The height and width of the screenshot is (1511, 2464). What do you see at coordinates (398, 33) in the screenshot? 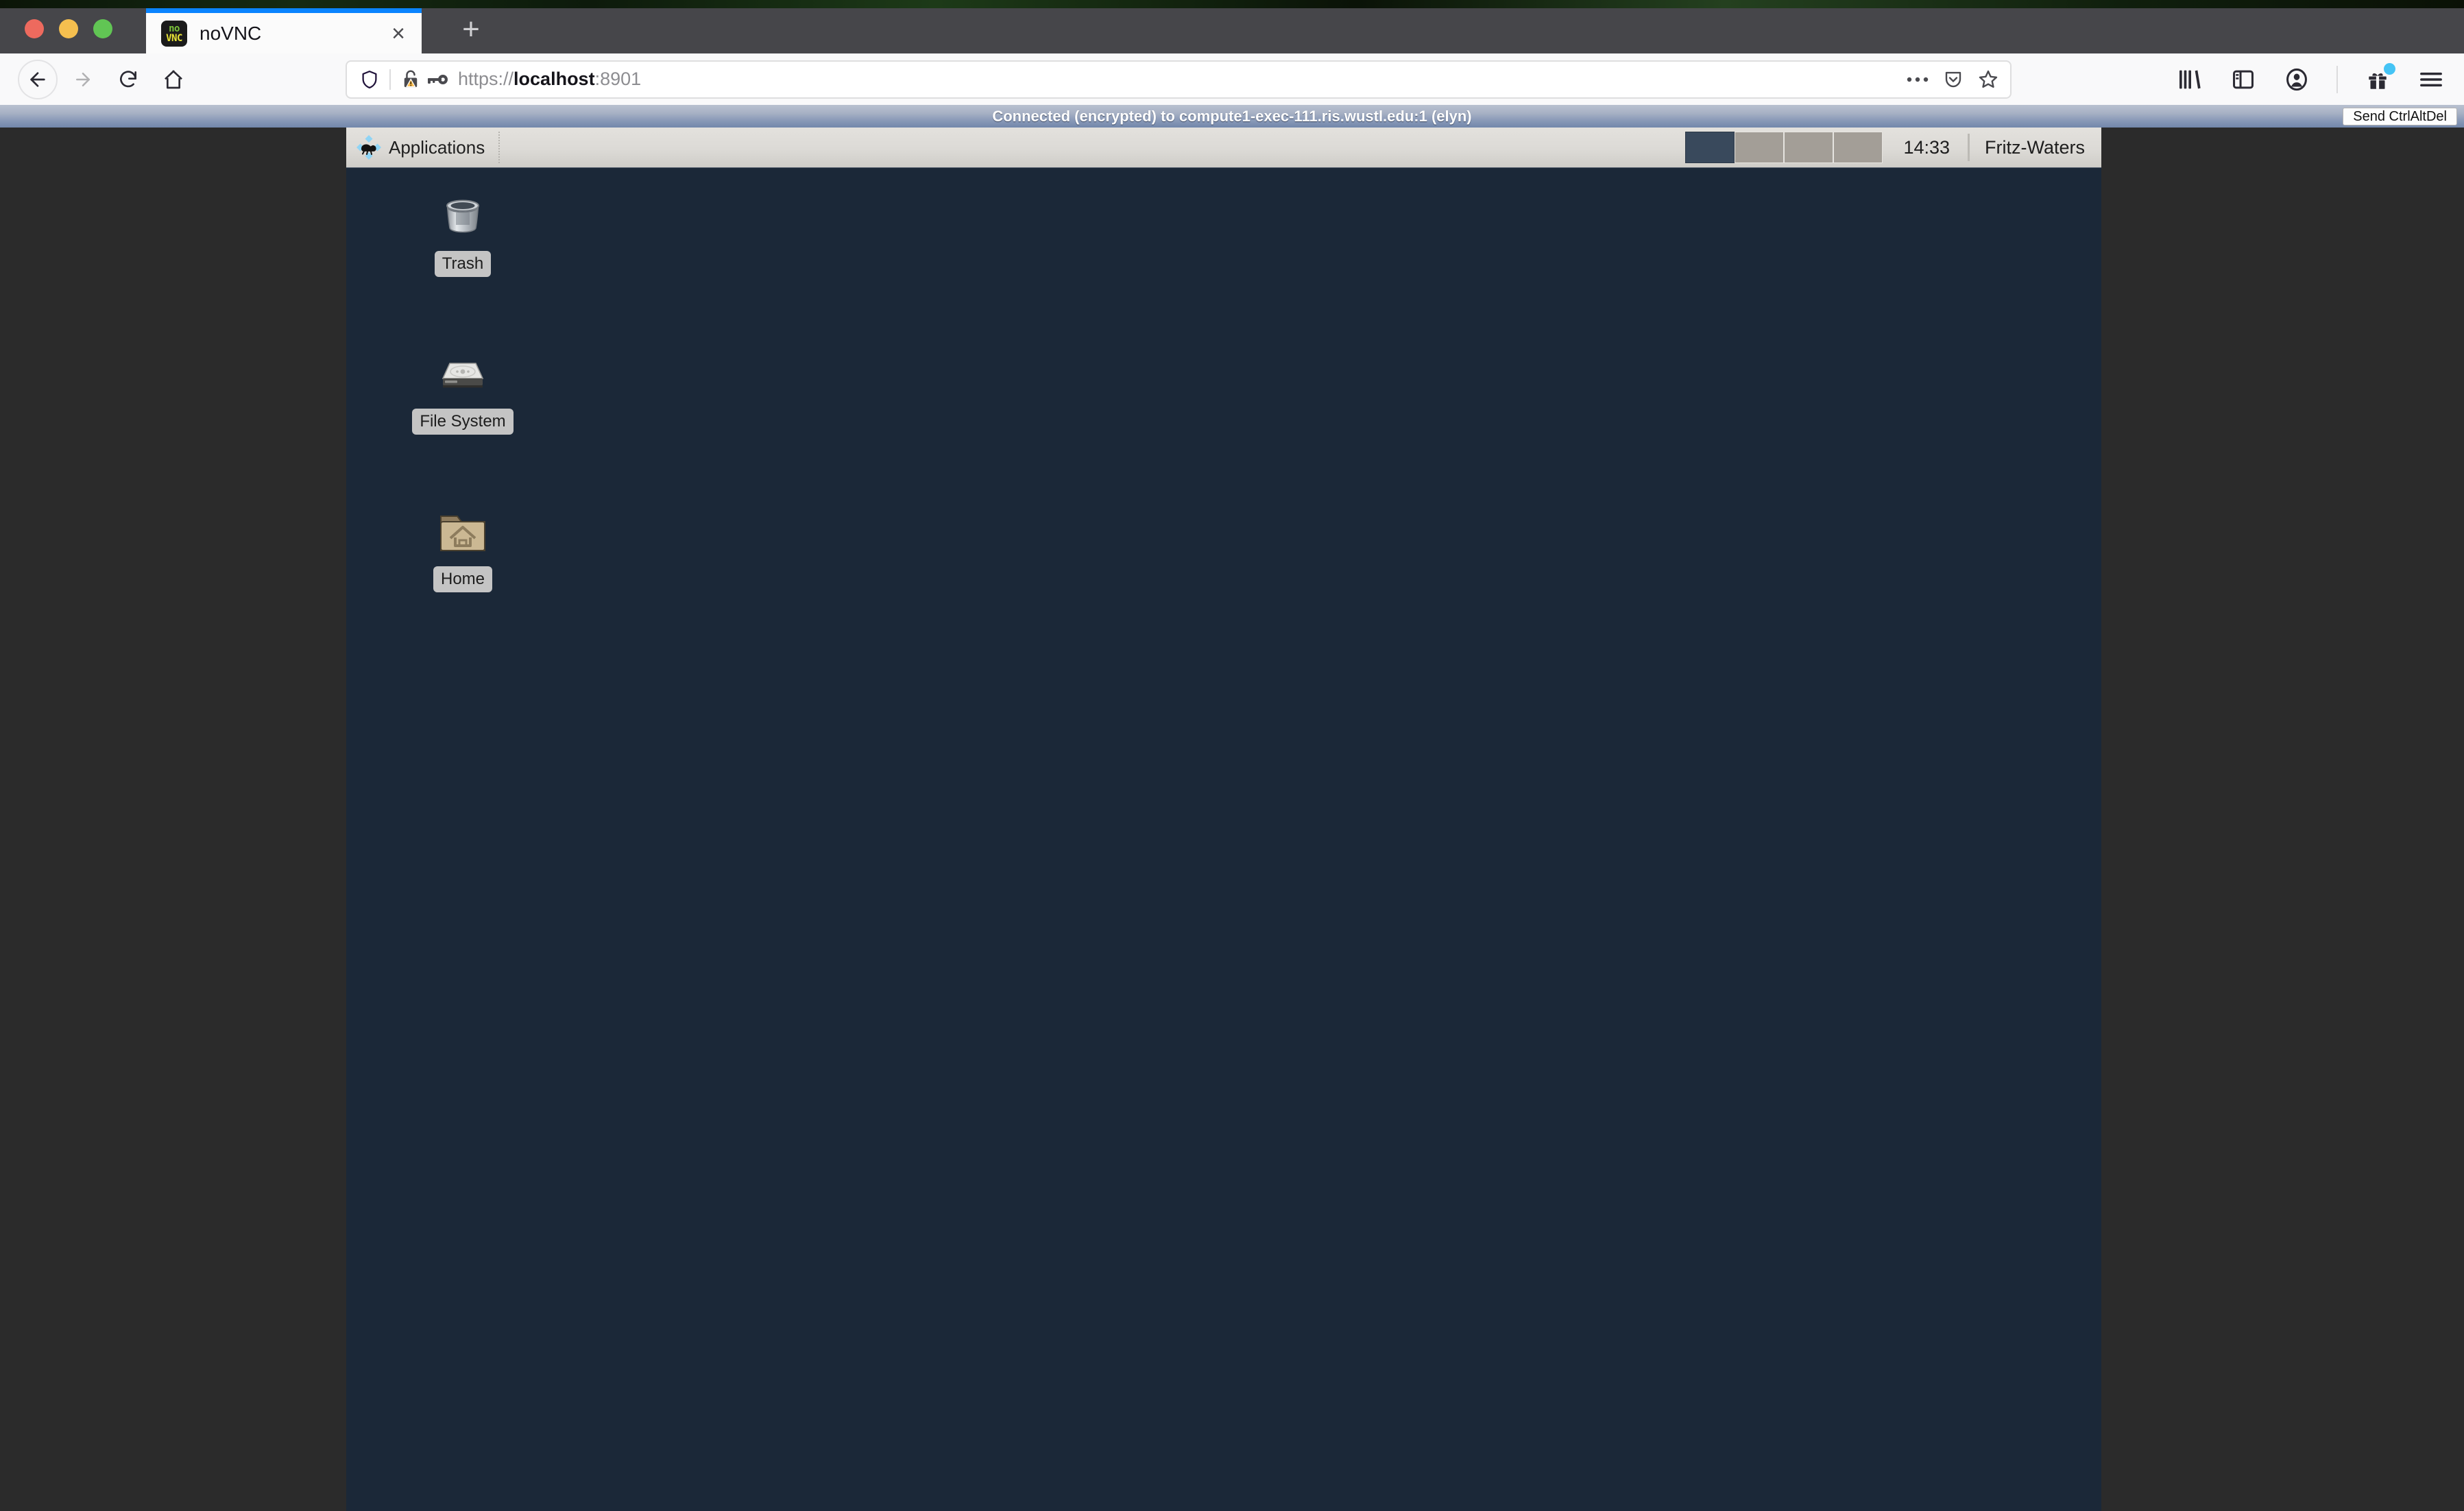
I see `close-icon: ×` at bounding box center [398, 33].